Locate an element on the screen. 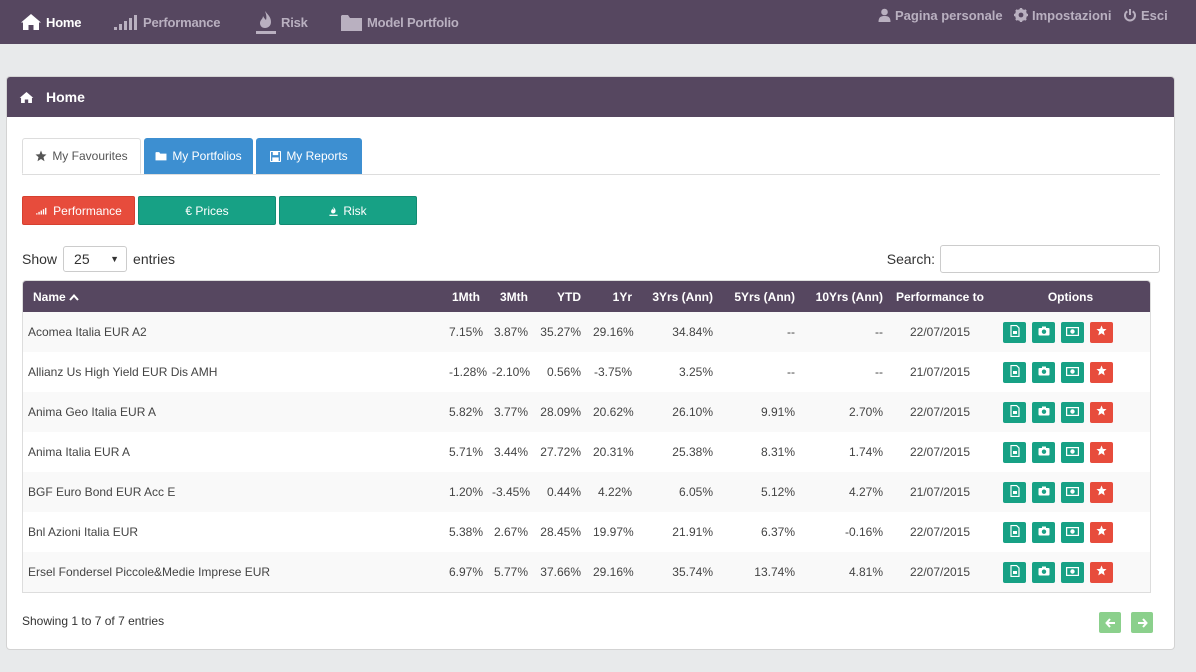  cell-ytd: 35.27% is located at coordinates (560, 332).